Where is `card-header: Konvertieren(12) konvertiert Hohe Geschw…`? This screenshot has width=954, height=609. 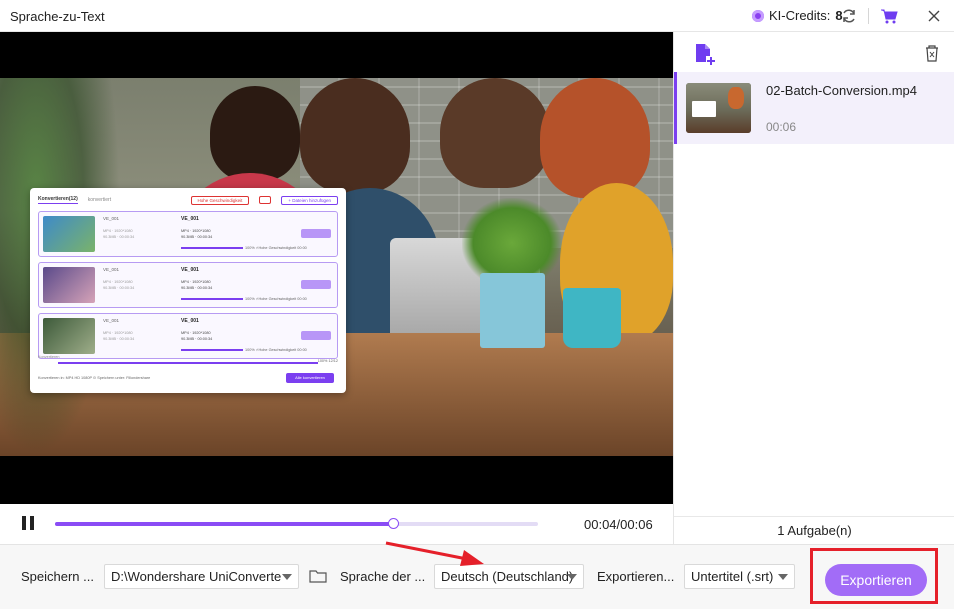 card-header: Konvertieren(12) konvertiert Hohe Geschw… is located at coordinates (188, 200).